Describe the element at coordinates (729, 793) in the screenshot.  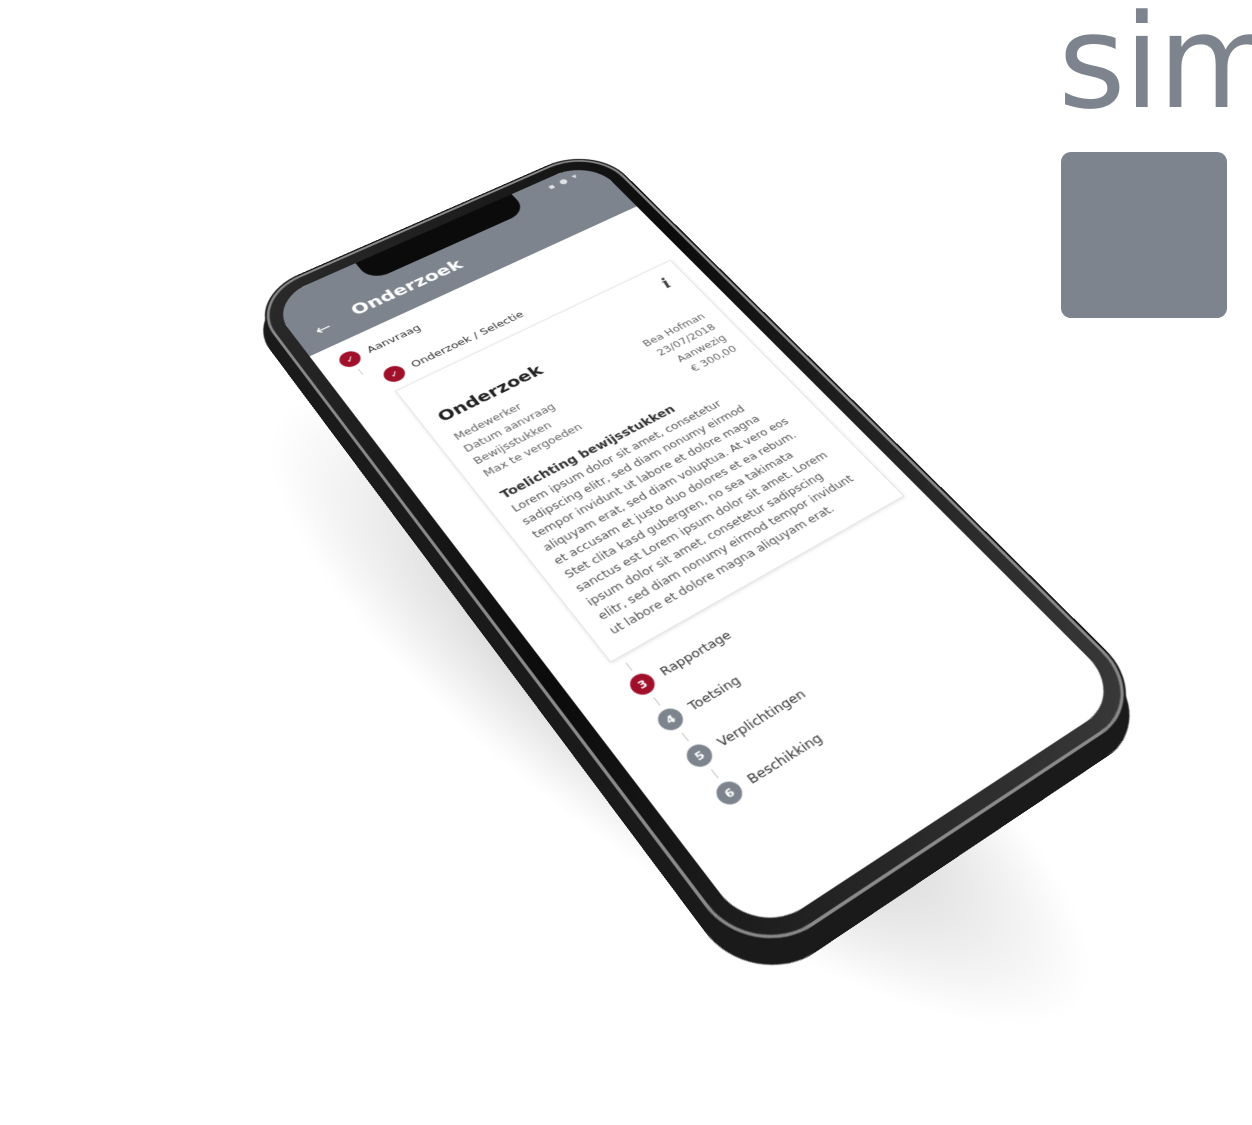
I see `step-number-badge: 6` at that location.